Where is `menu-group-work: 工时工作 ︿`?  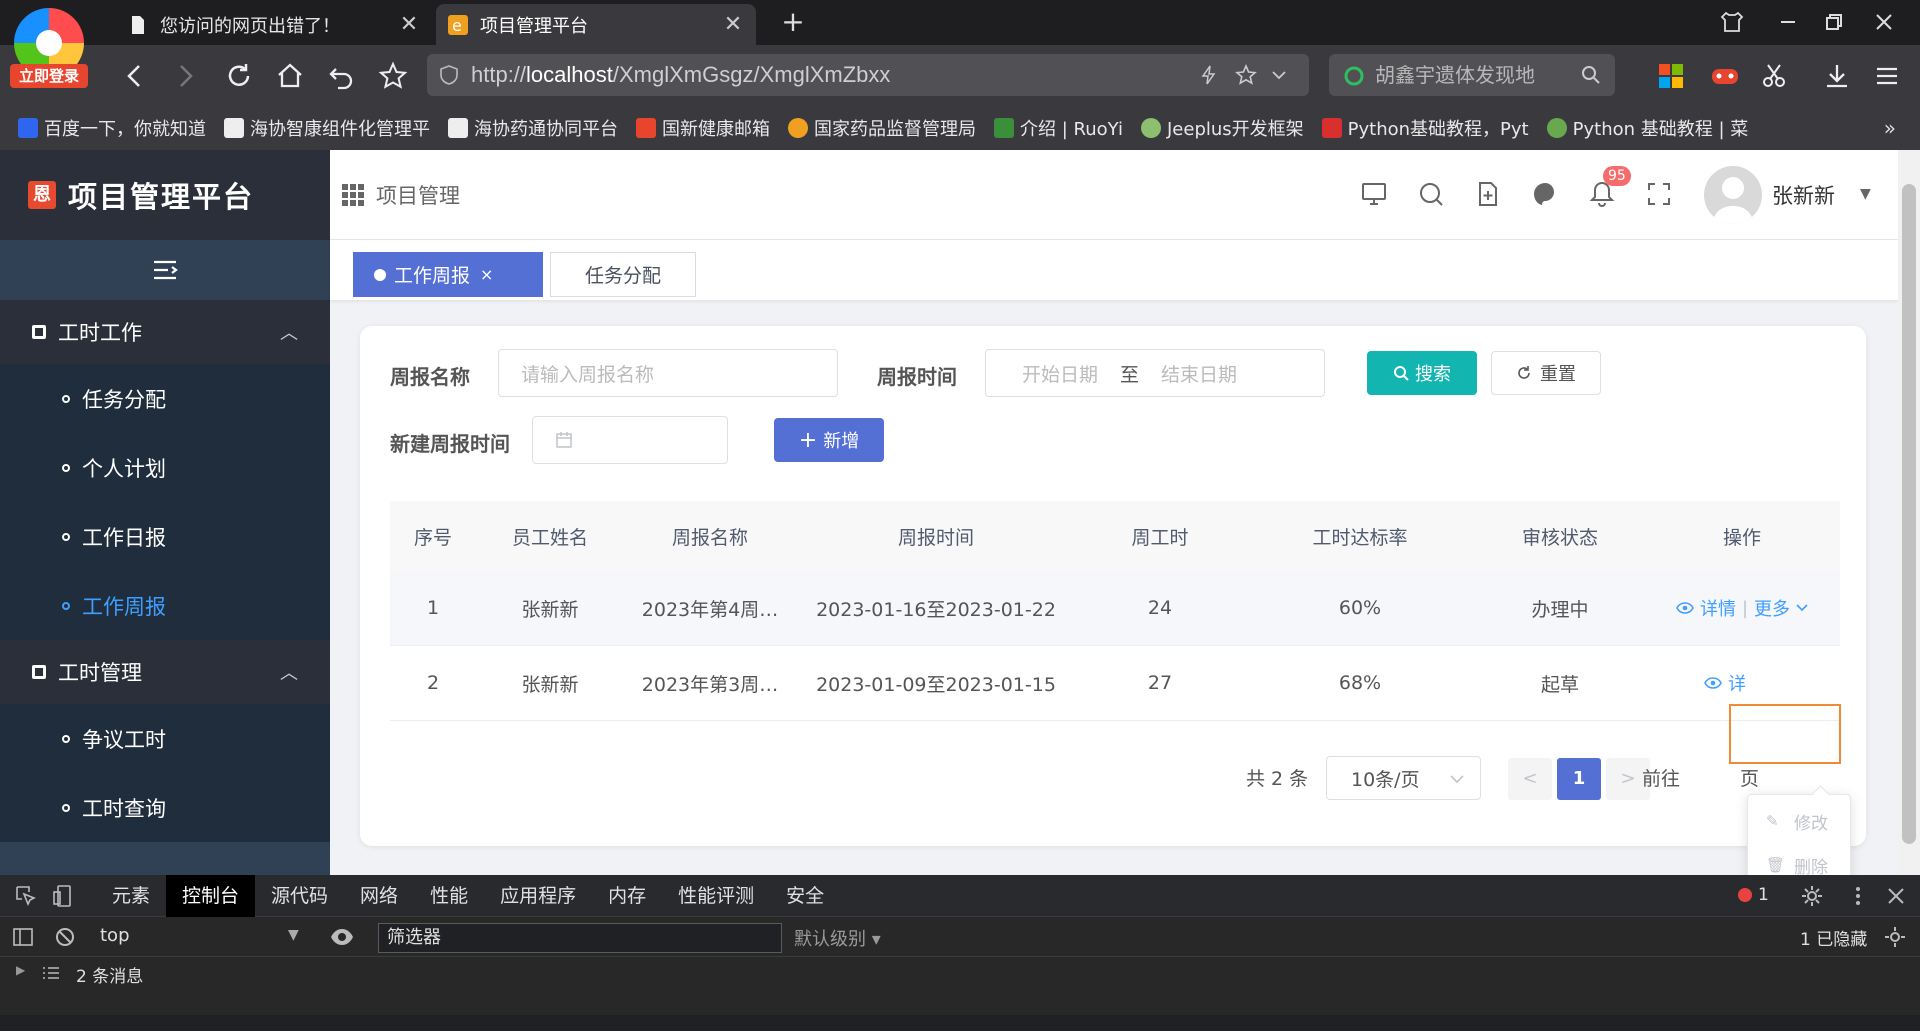
menu-group-work: 工时工作 ︿ is located at coordinates (165, 332).